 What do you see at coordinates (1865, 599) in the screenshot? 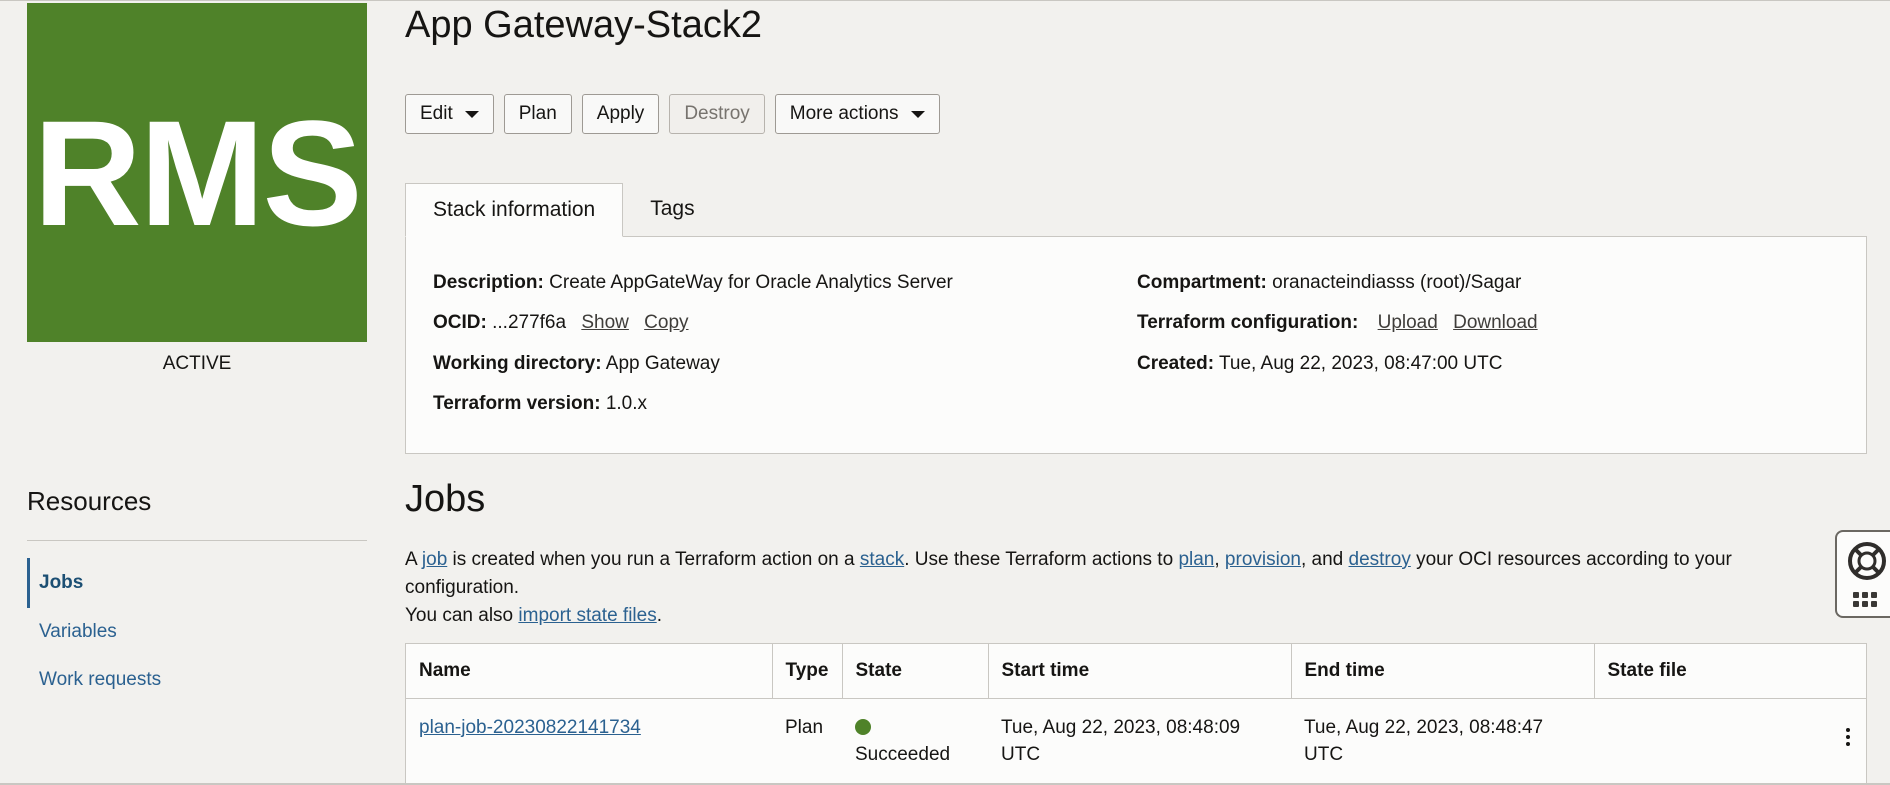
I see `grid-icon` at bounding box center [1865, 599].